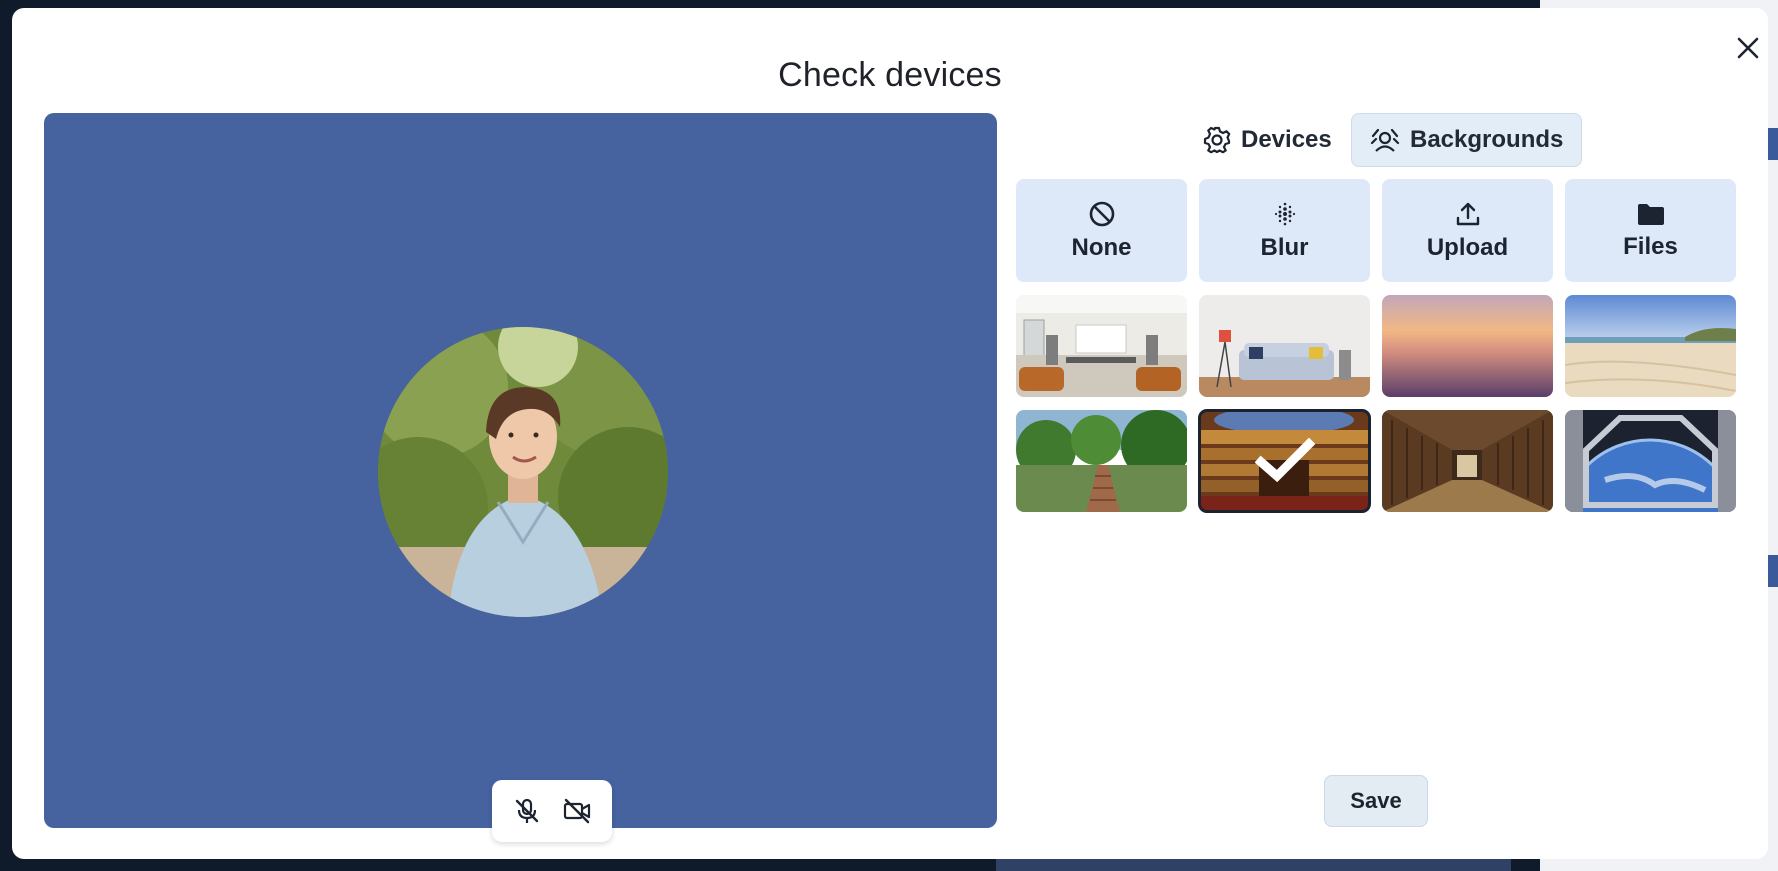  What do you see at coordinates (1385, 140) in the screenshot?
I see `background-person-icon` at bounding box center [1385, 140].